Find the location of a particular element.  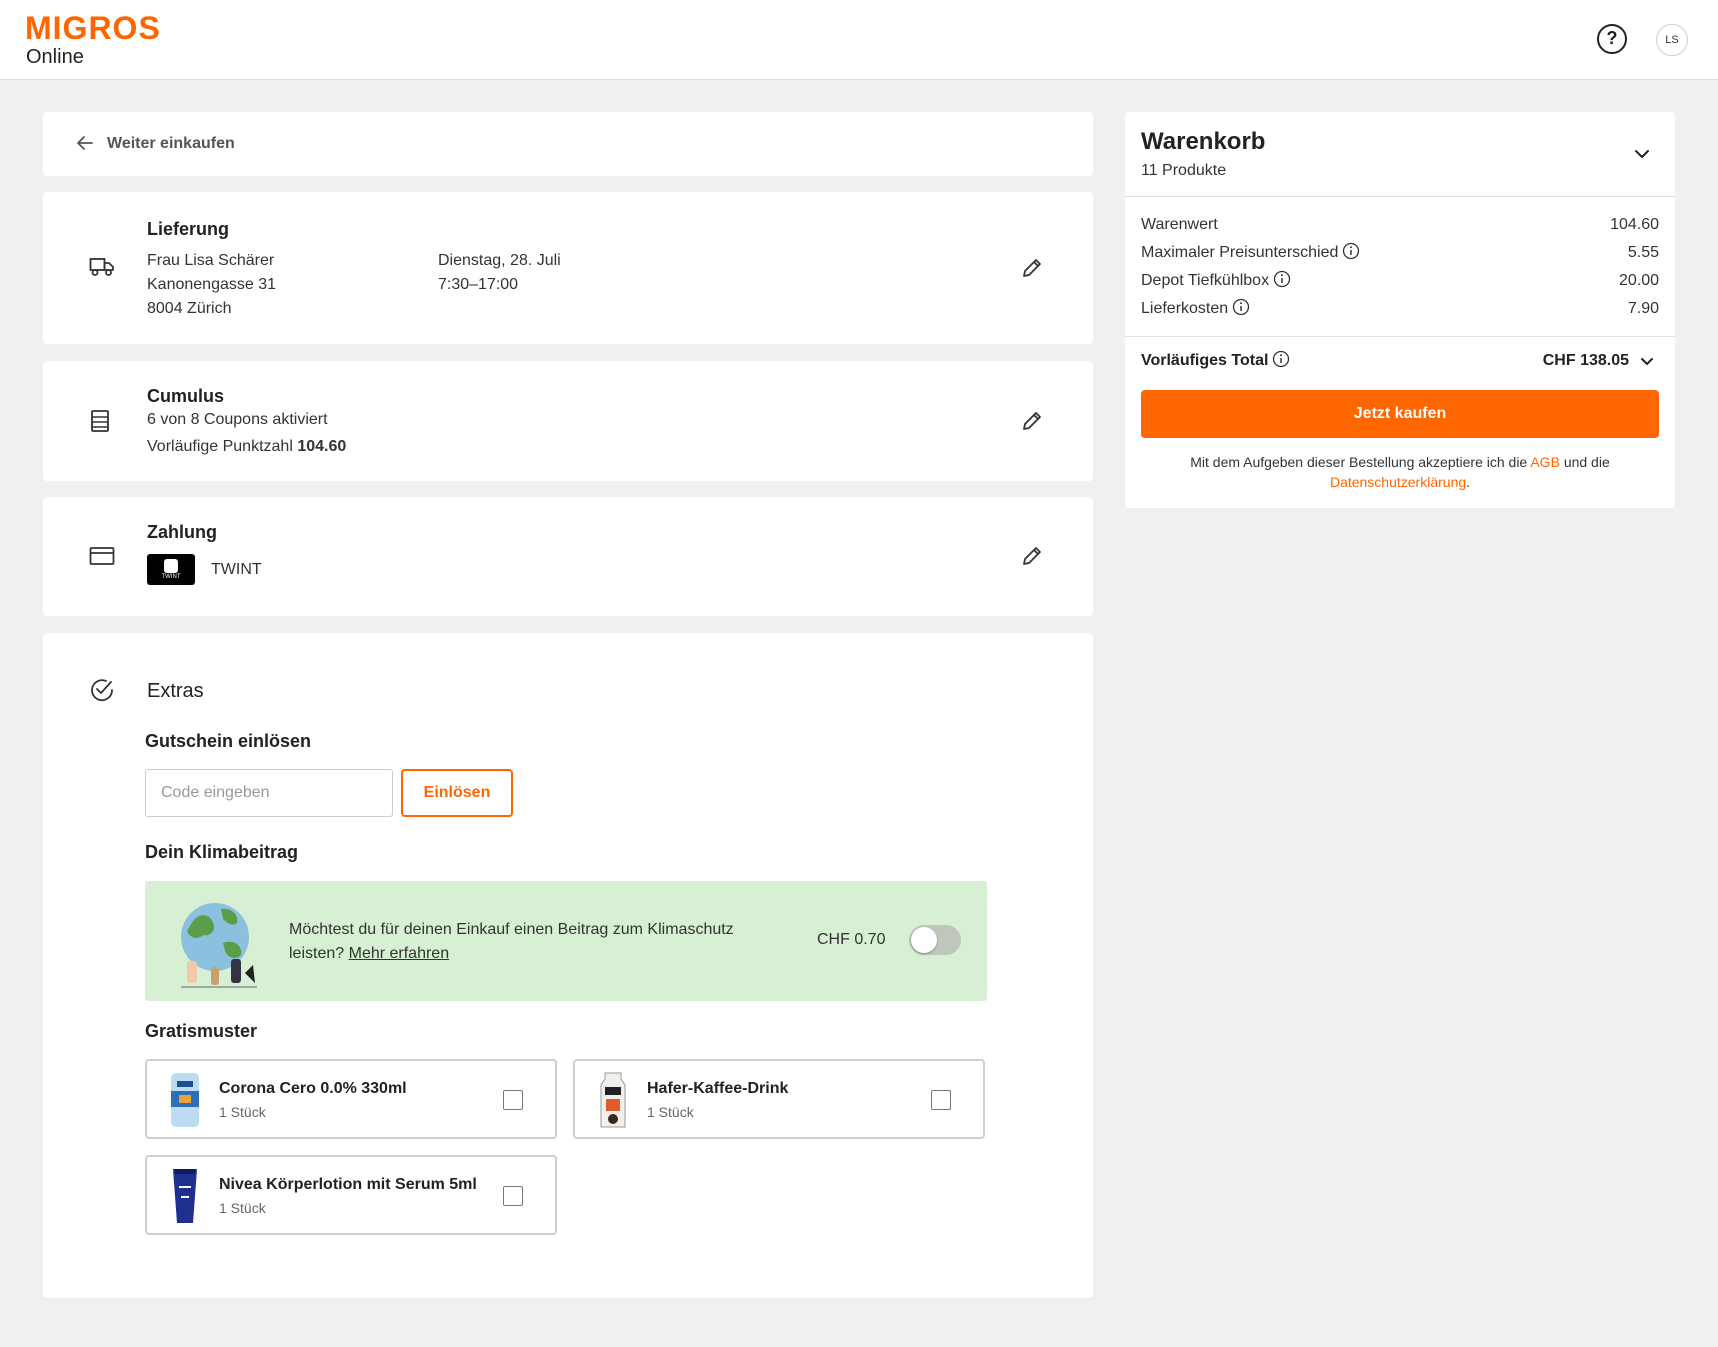

cost-label-group: Depot Tiefkühlbox is located at coordinates (1216, 280).